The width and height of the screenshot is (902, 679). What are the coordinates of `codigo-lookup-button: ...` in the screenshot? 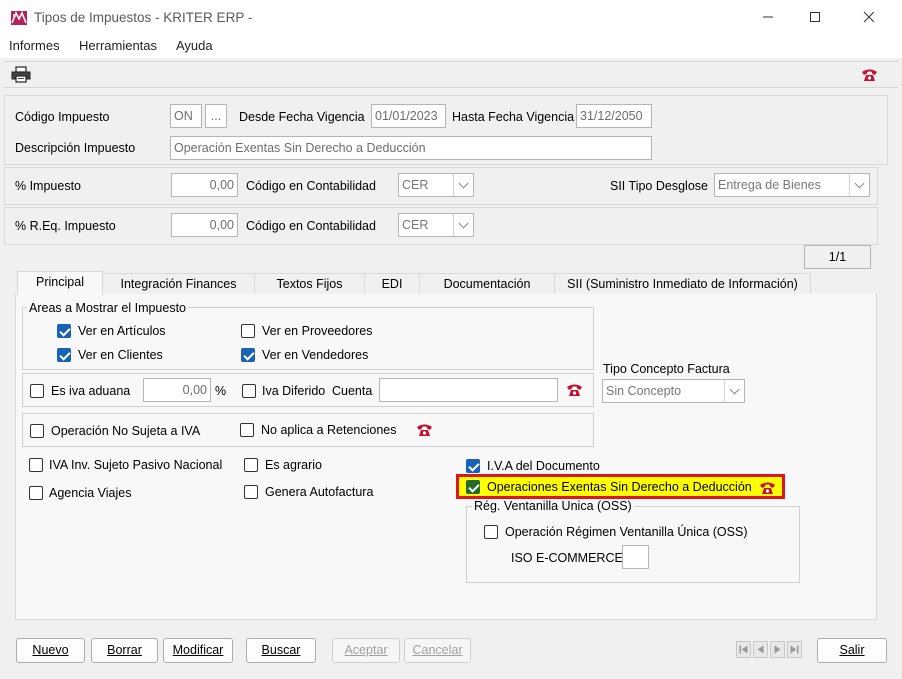 It's located at (216, 116).